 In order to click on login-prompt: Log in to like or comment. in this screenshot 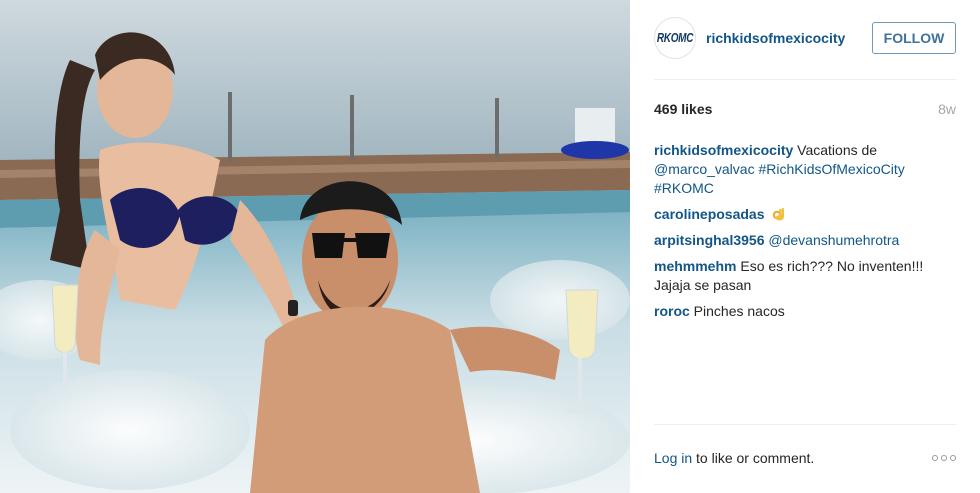, I will do `click(734, 458)`.